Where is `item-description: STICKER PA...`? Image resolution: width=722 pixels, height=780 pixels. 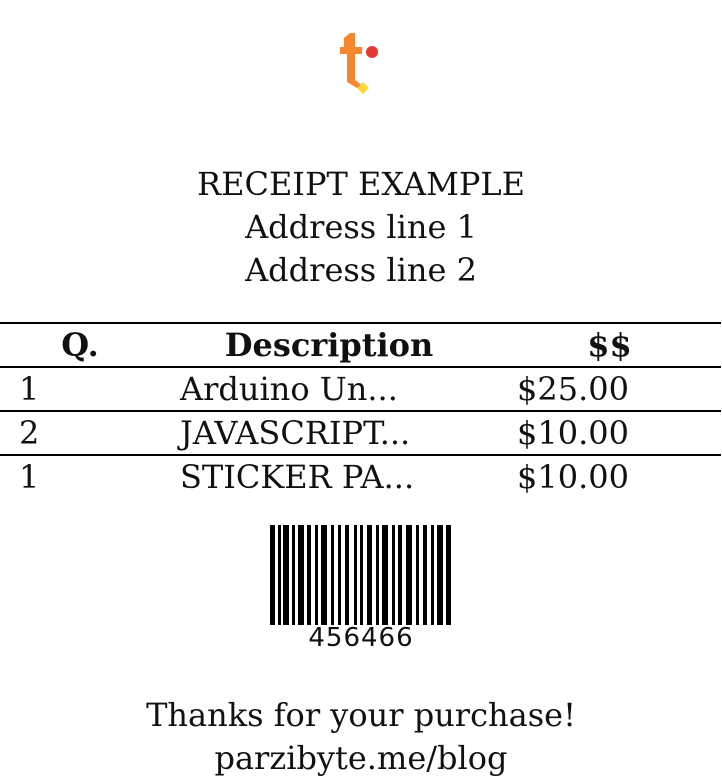
item-description: STICKER PA... is located at coordinates (297, 477).